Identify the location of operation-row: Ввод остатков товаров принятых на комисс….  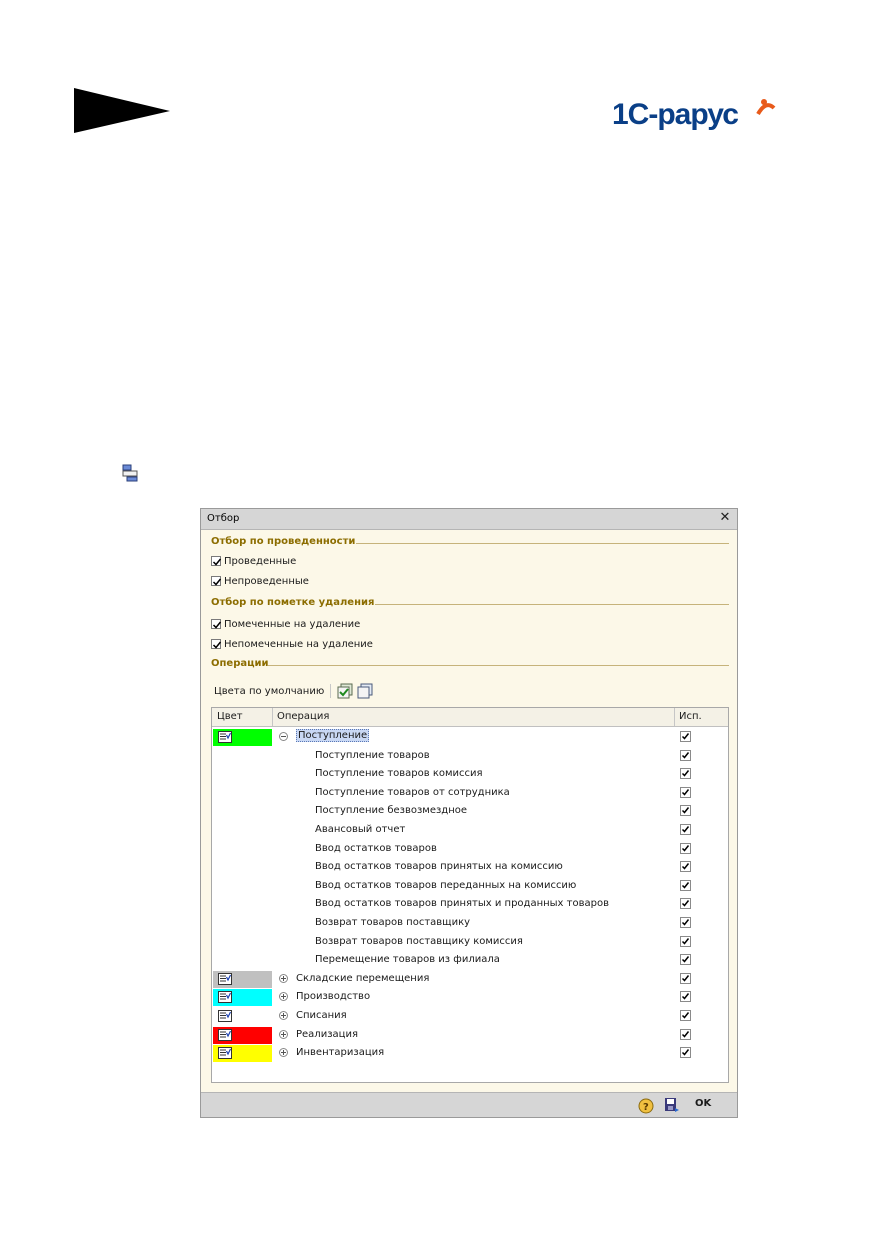
(470, 867).